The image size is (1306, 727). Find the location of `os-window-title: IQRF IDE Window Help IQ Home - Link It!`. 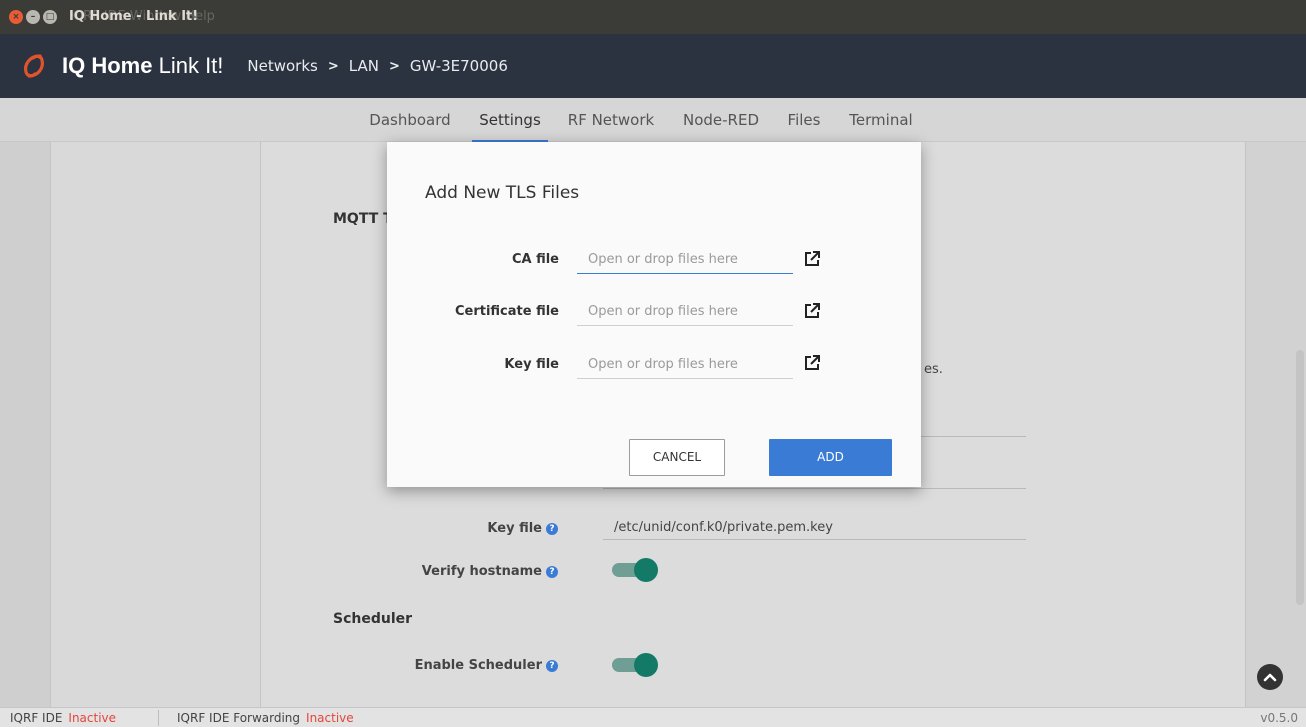

os-window-title: IQRF IDE Window Help IQ Home - Link It! is located at coordinates (169, 17).